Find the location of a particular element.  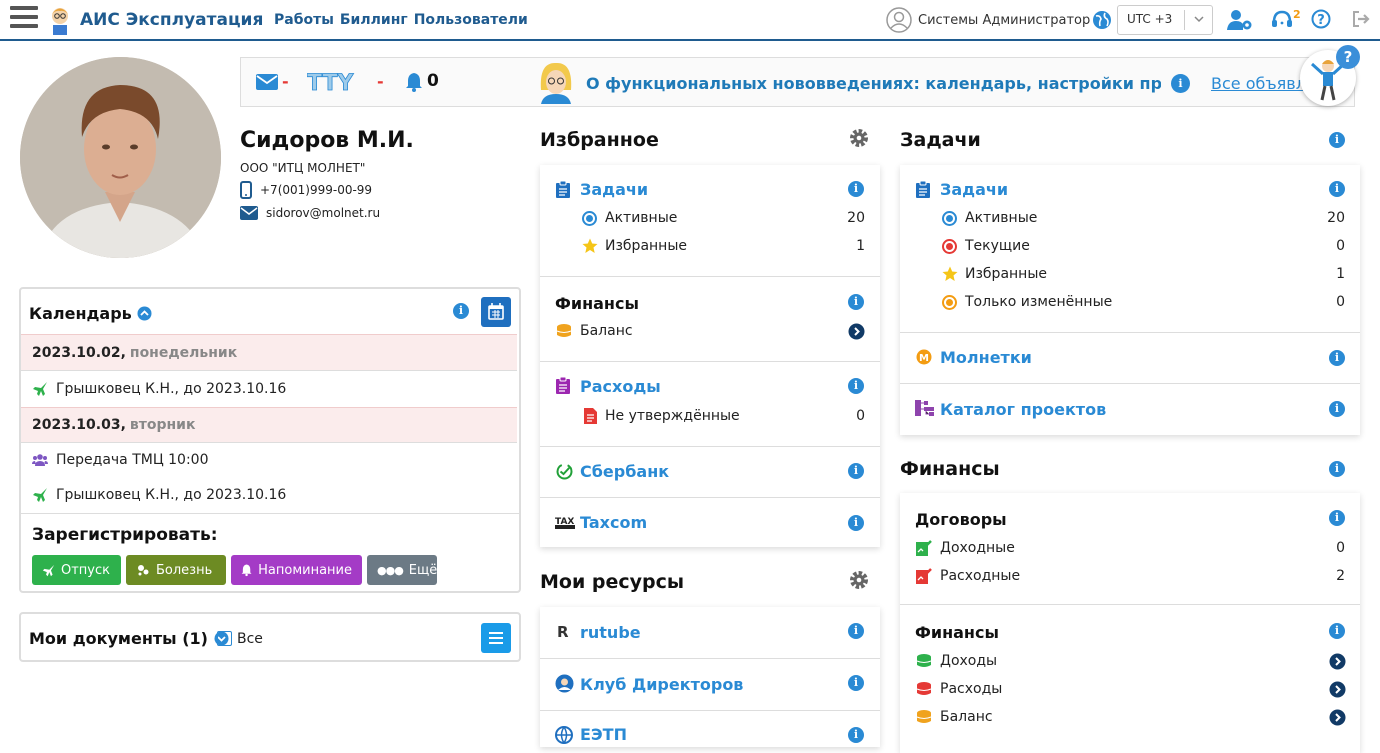

current-icon is located at coordinates (949, 246).